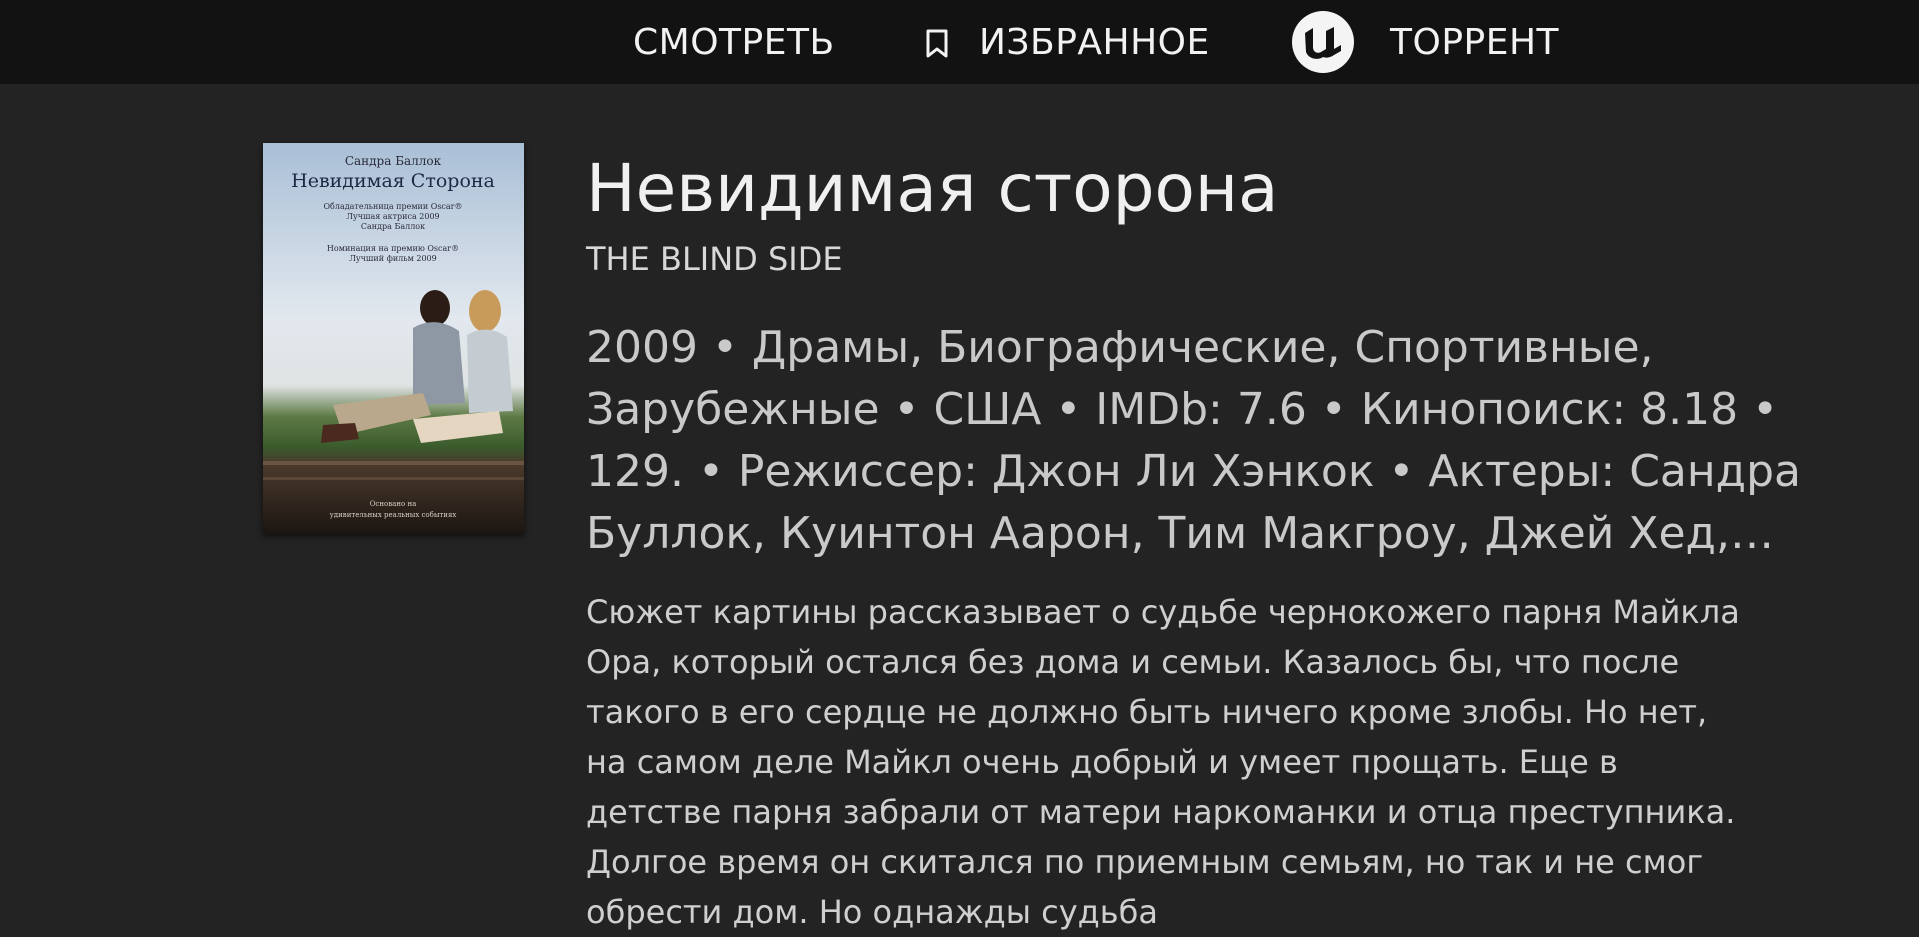  I want to click on top-nav-bar: СМОТРЕТЬ ИЗБРАННОЕ ТОРРЕНТ, so click(959, 42).